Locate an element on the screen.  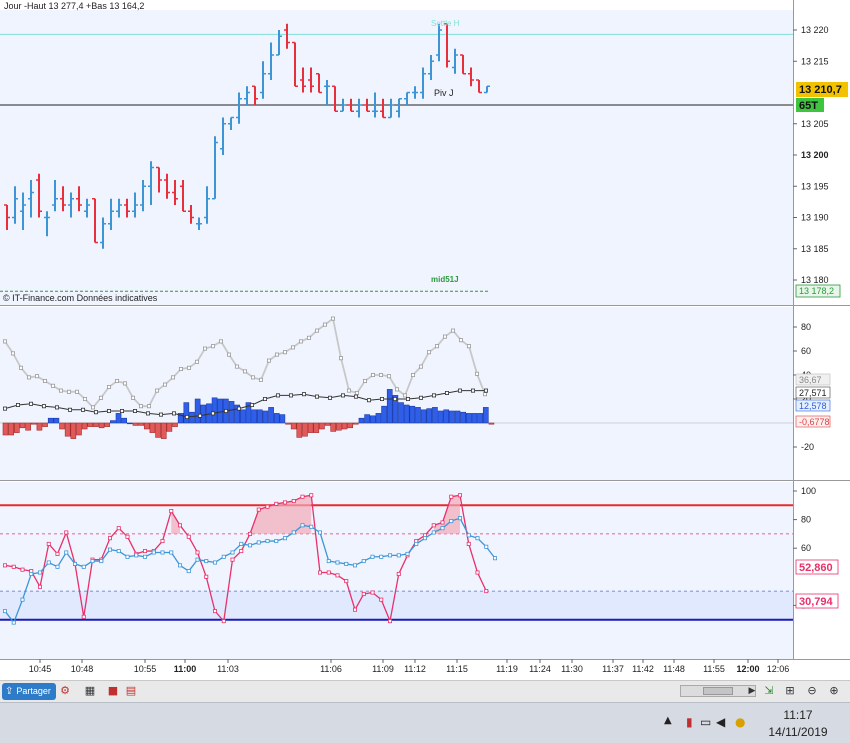
network-icon: ▭ is located at coordinates (705, 722).